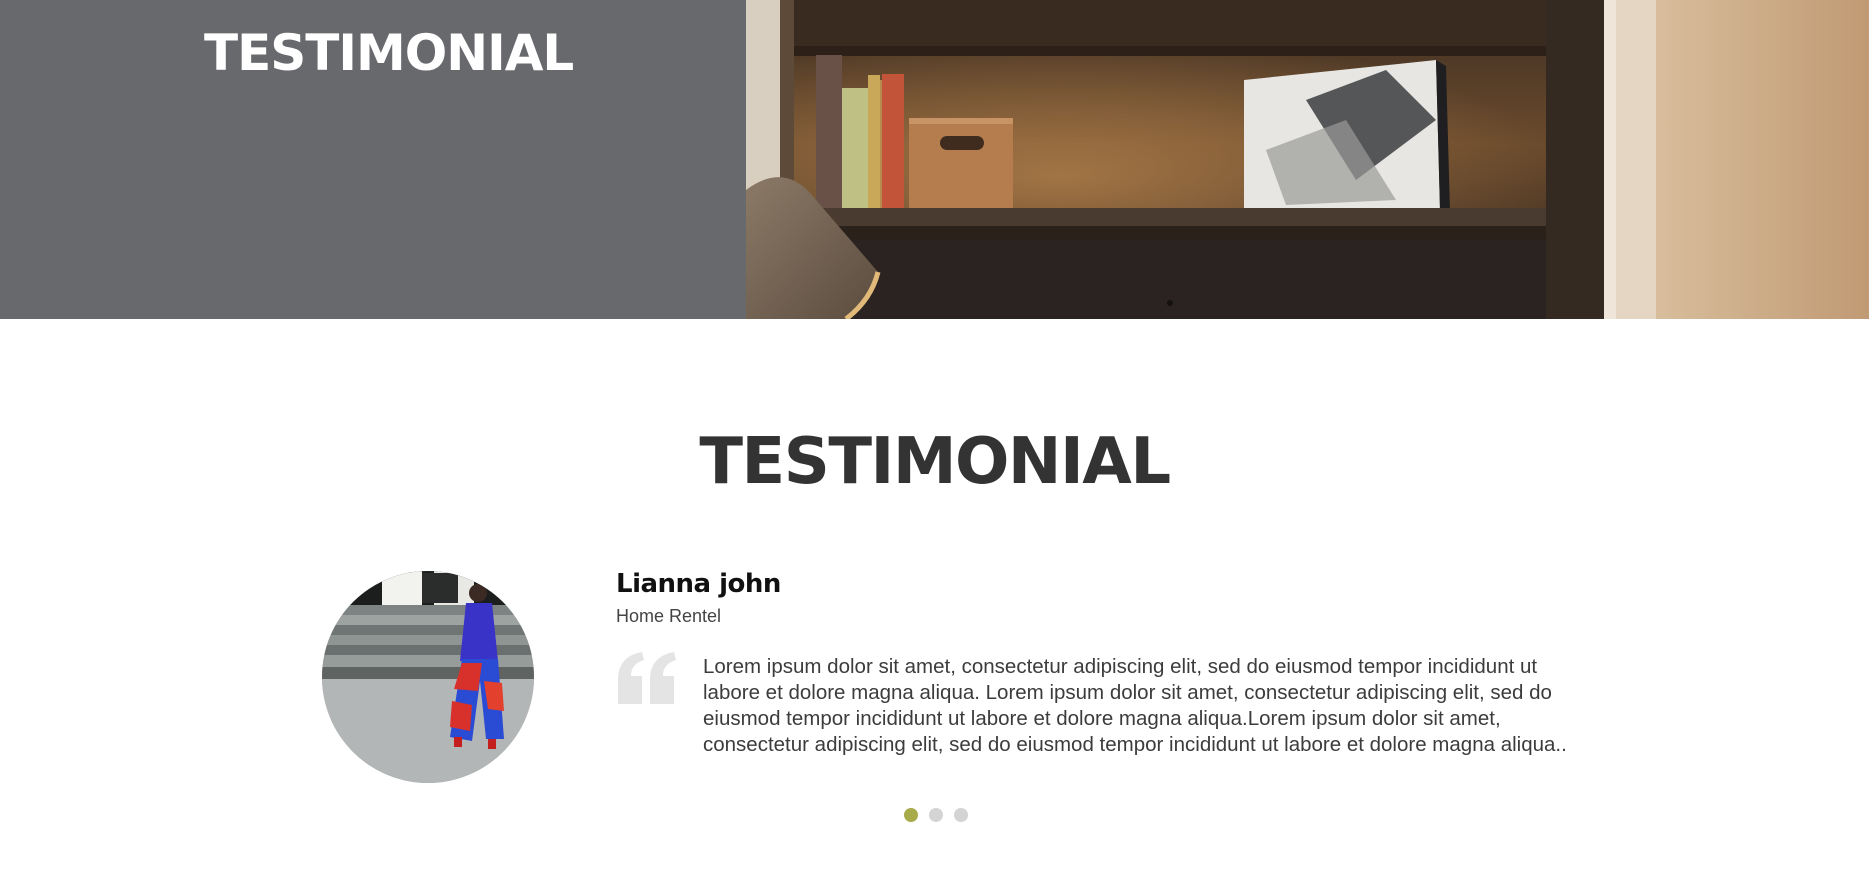 This screenshot has width=1869, height=881. Describe the element at coordinates (647, 678) in the screenshot. I see `quote-icon` at that location.